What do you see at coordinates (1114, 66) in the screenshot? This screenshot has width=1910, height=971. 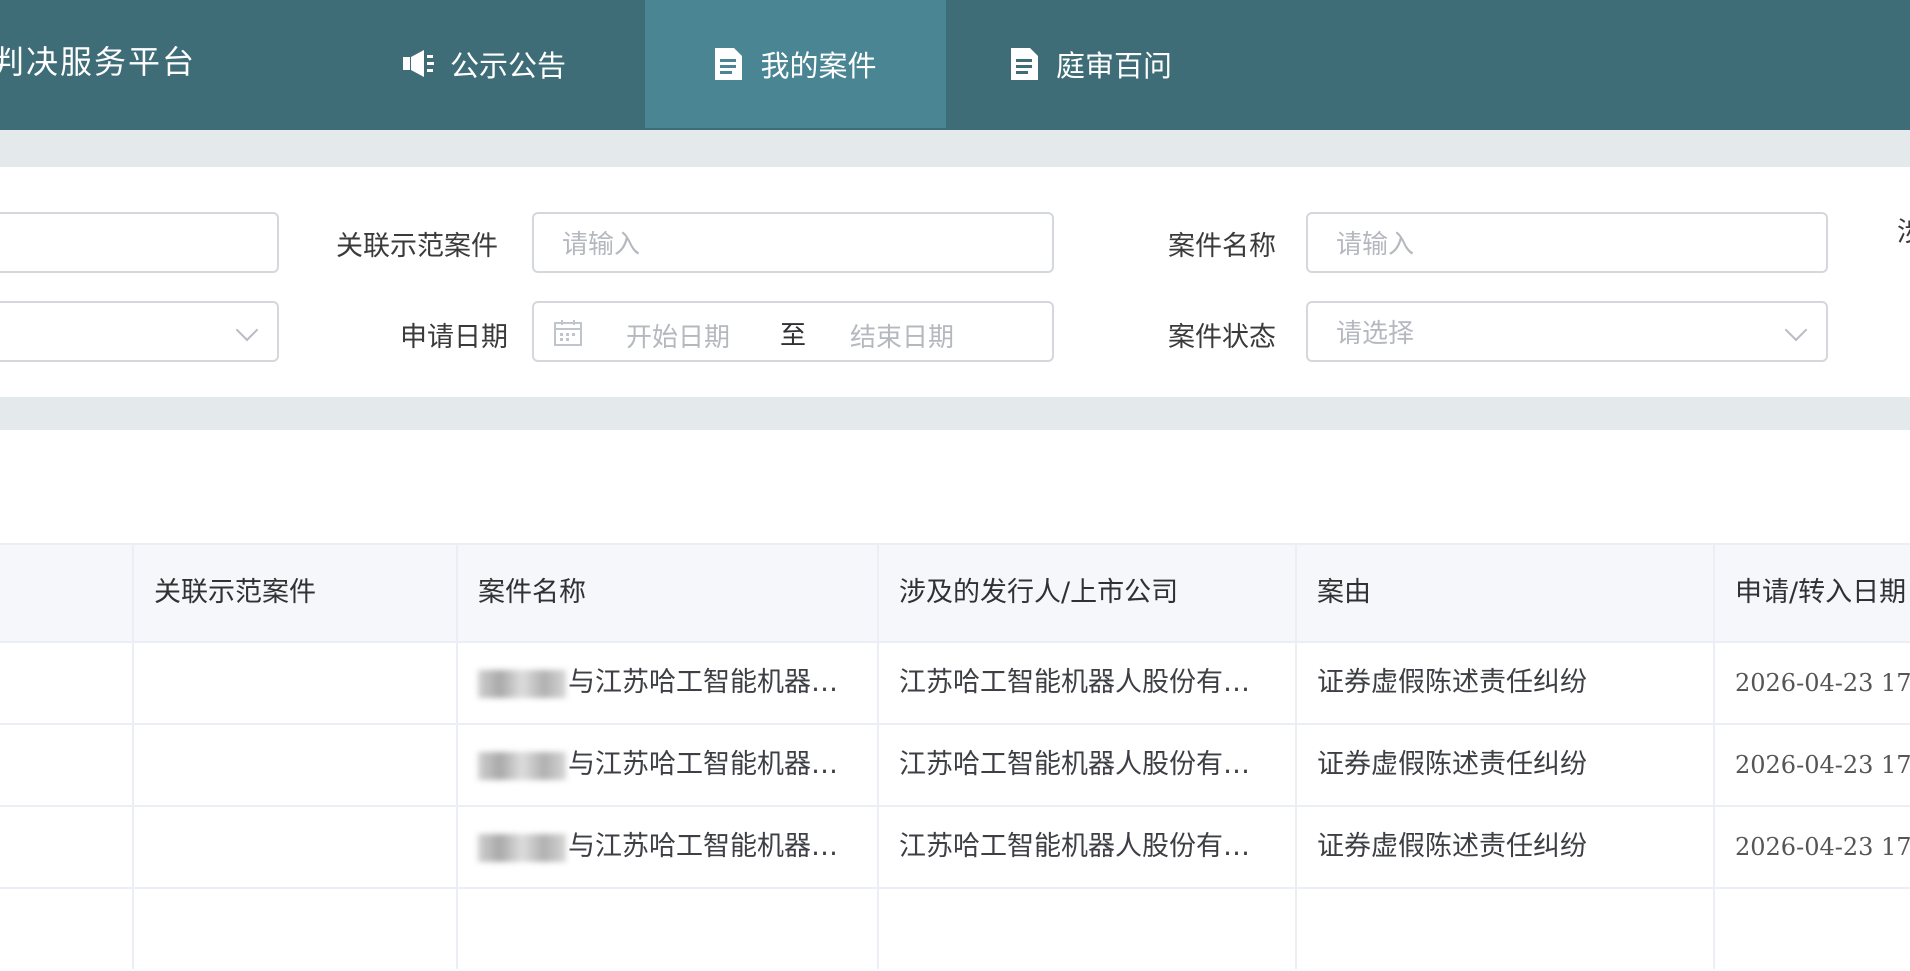 I see `nav-tab-label: 庭审百问` at bounding box center [1114, 66].